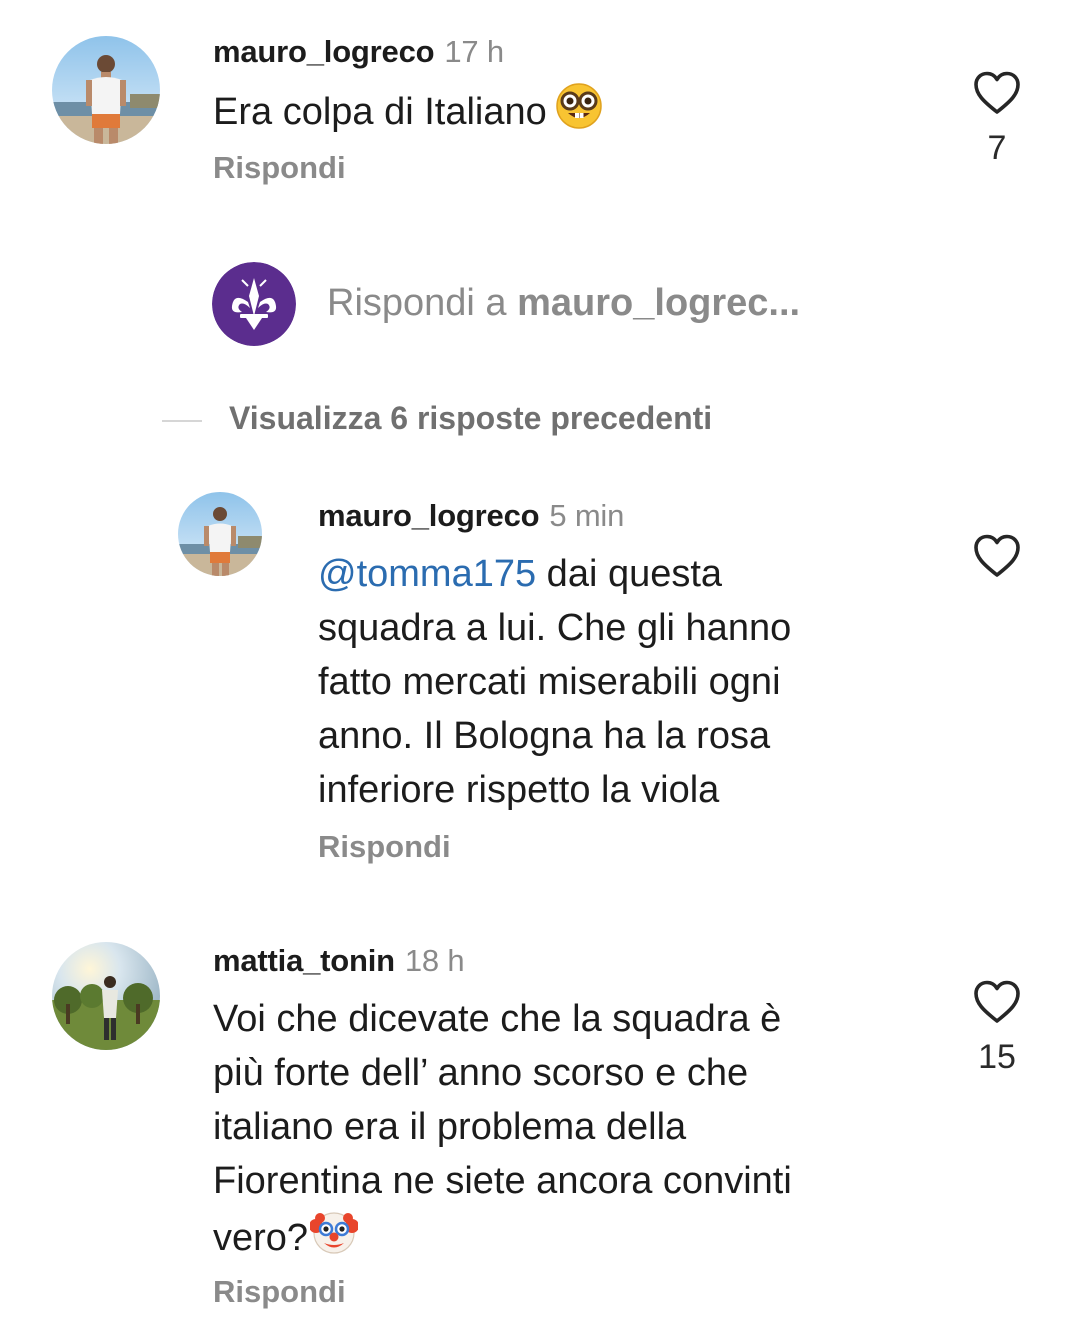  I want to click on comment-username: mattia_tonin 18 h, so click(339, 961).